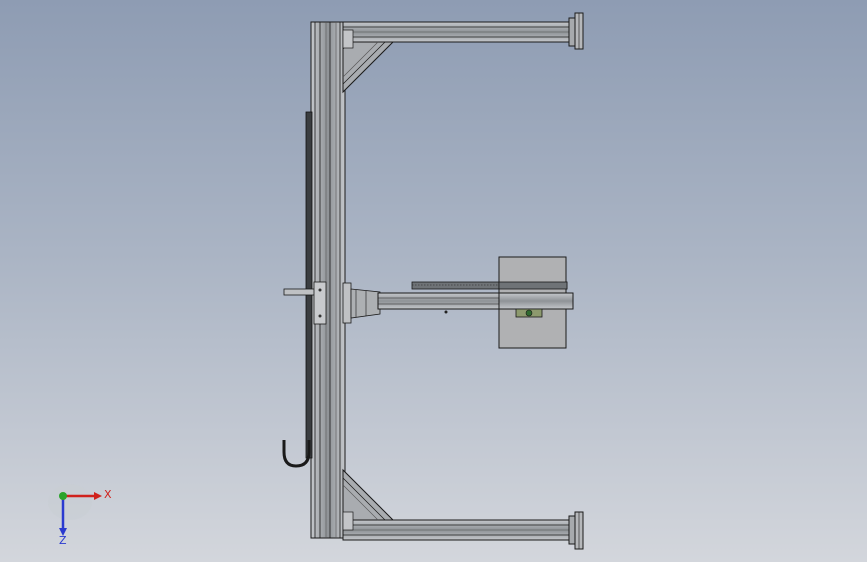 Image resolution: width=867 pixels, height=562 pixels. What do you see at coordinates (576, 530) in the screenshot?
I see `bottom-end-plate` at bounding box center [576, 530].